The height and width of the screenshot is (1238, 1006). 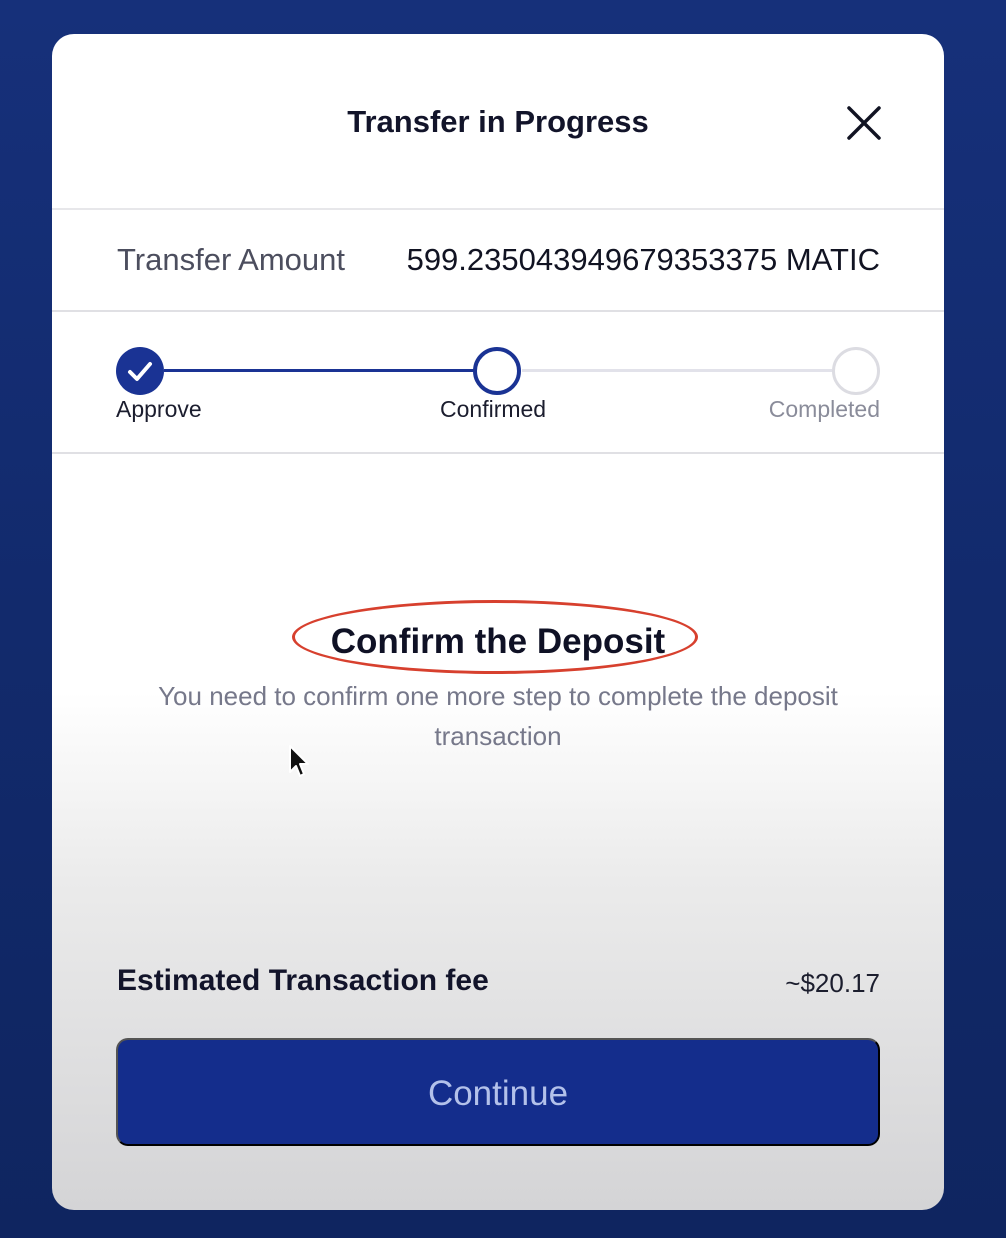 I want to click on check-icon, so click(x=140, y=371).